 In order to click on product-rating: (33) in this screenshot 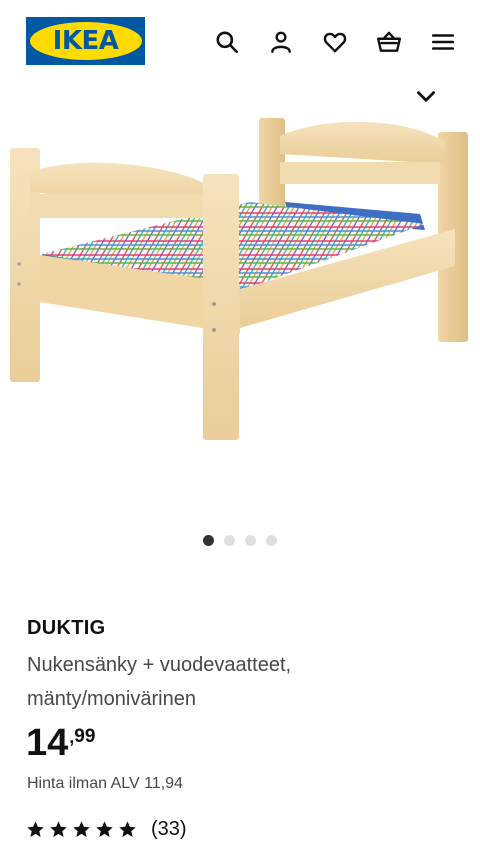, I will do `click(106, 829)`.